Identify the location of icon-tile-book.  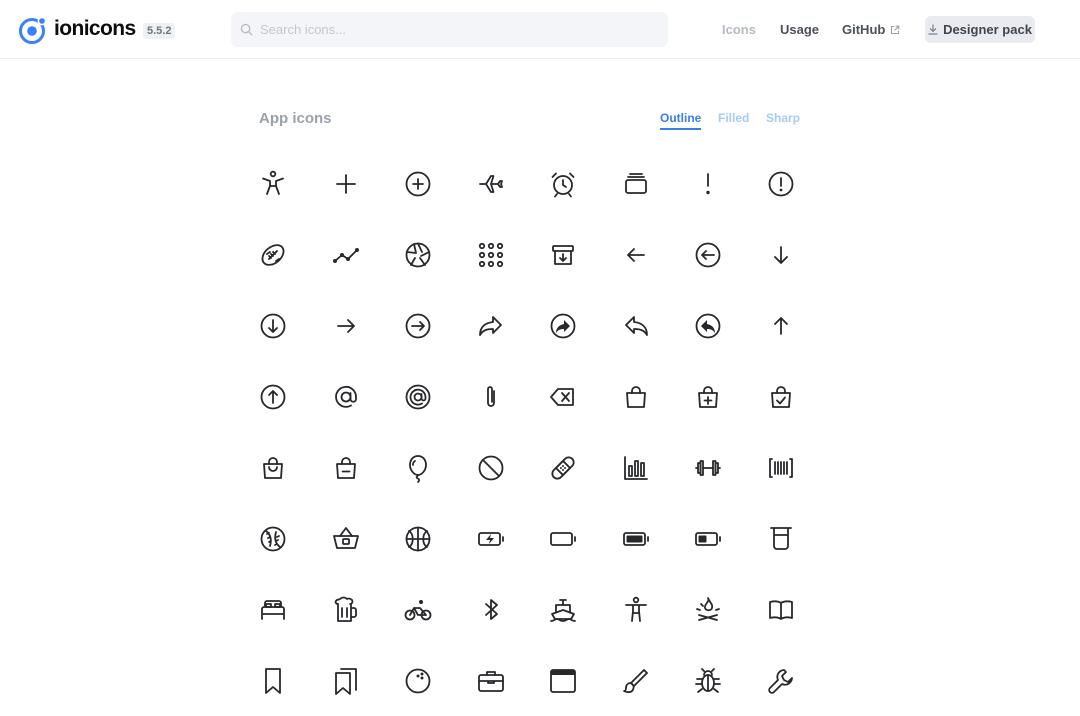
(781, 609).